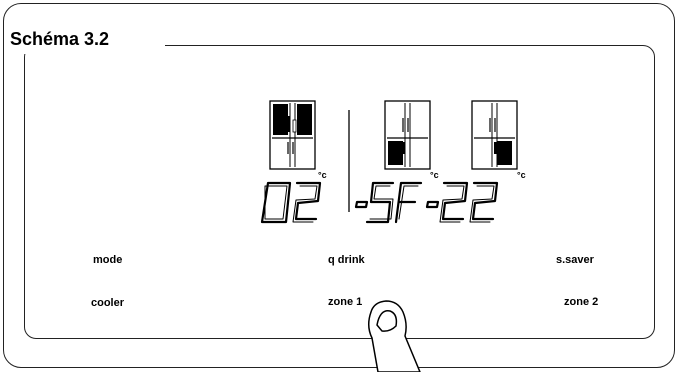 This screenshot has height=372, width=681. What do you see at coordinates (434, 175) in the screenshot?
I see `zone-2-unit: °c` at bounding box center [434, 175].